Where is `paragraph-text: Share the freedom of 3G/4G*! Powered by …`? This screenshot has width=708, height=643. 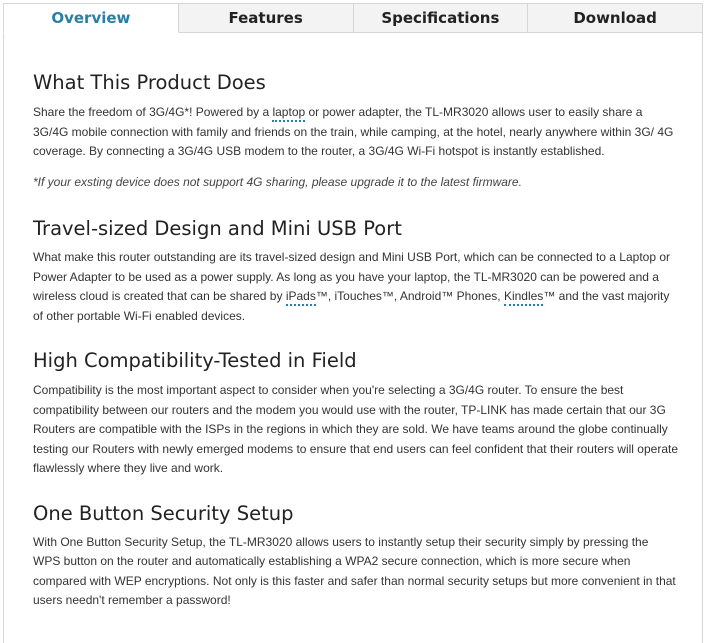 paragraph-text: Share the freedom of 3G/4G*! Powered by … is located at coordinates (153, 112).